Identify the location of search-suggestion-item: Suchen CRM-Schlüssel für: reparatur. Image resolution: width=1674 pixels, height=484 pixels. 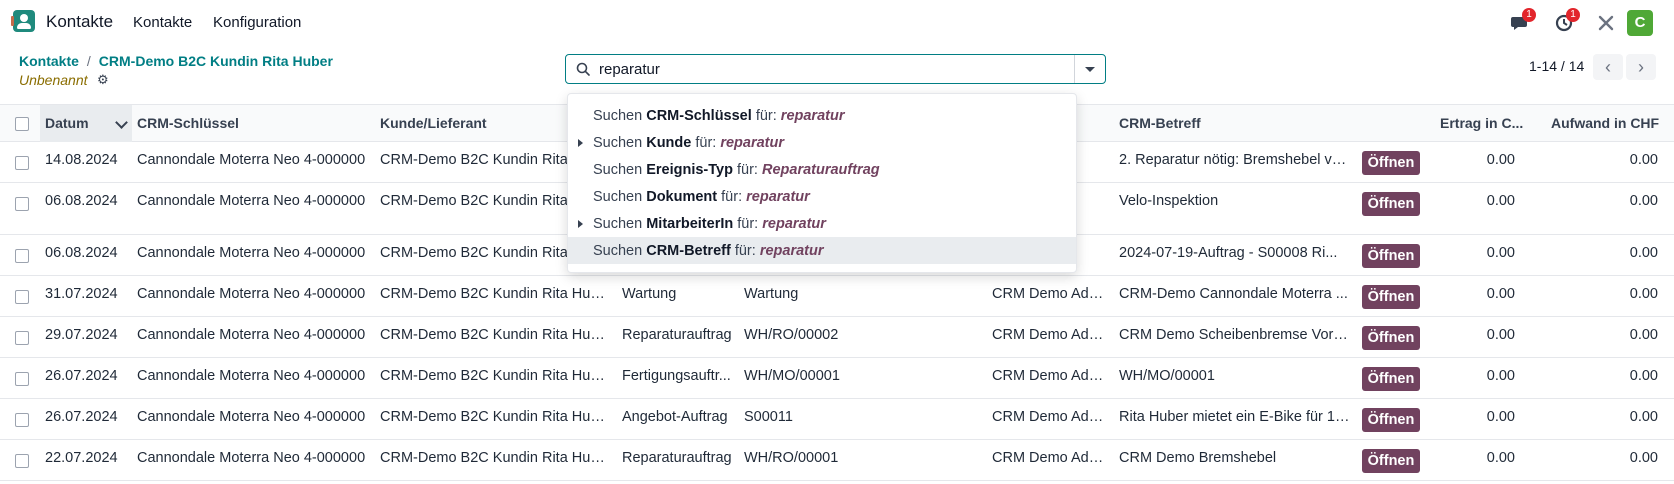
(822, 115).